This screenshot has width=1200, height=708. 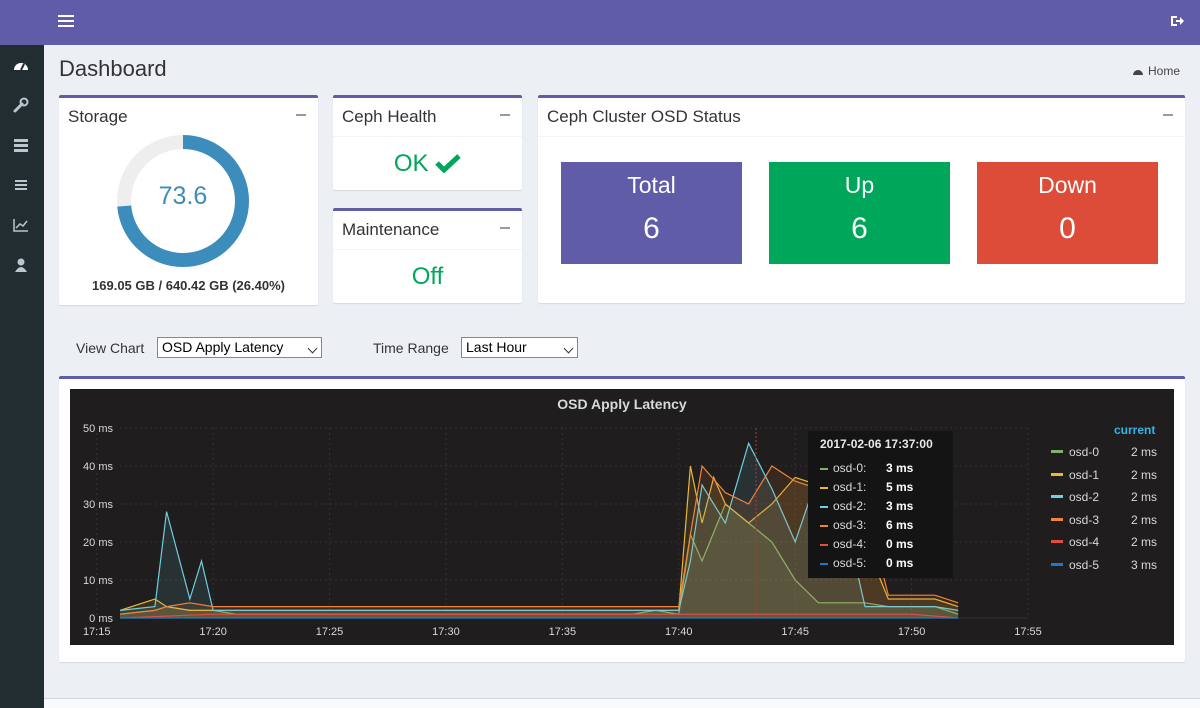 What do you see at coordinates (446, 632) in the screenshot?
I see `x-tick-label: 17:30` at bounding box center [446, 632].